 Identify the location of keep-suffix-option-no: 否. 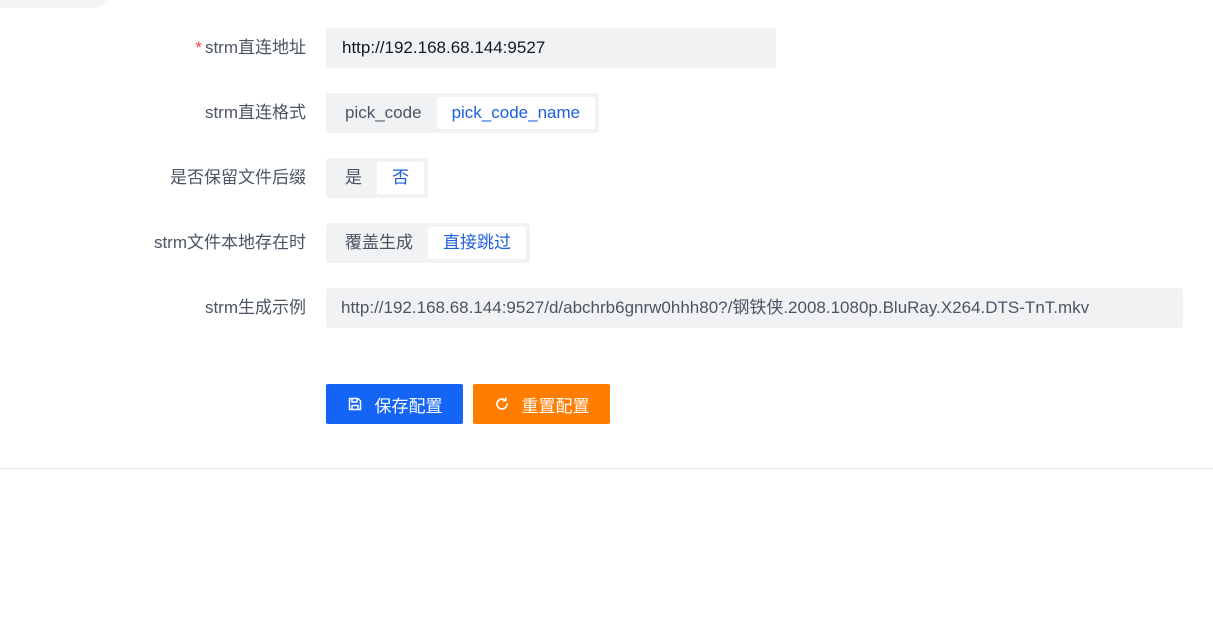
(400, 178).